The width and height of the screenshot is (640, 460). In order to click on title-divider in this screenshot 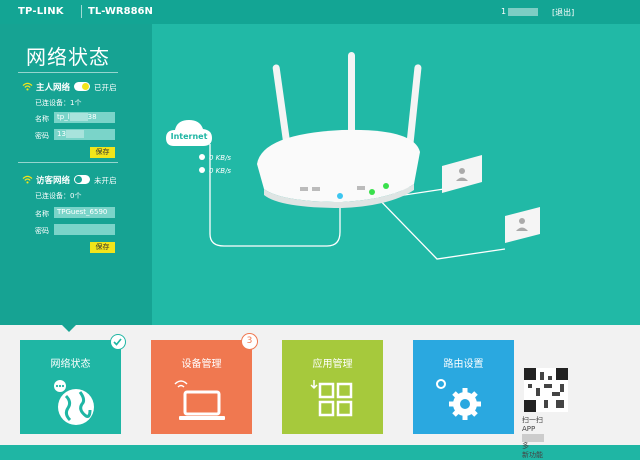, I will do `click(68, 72)`.